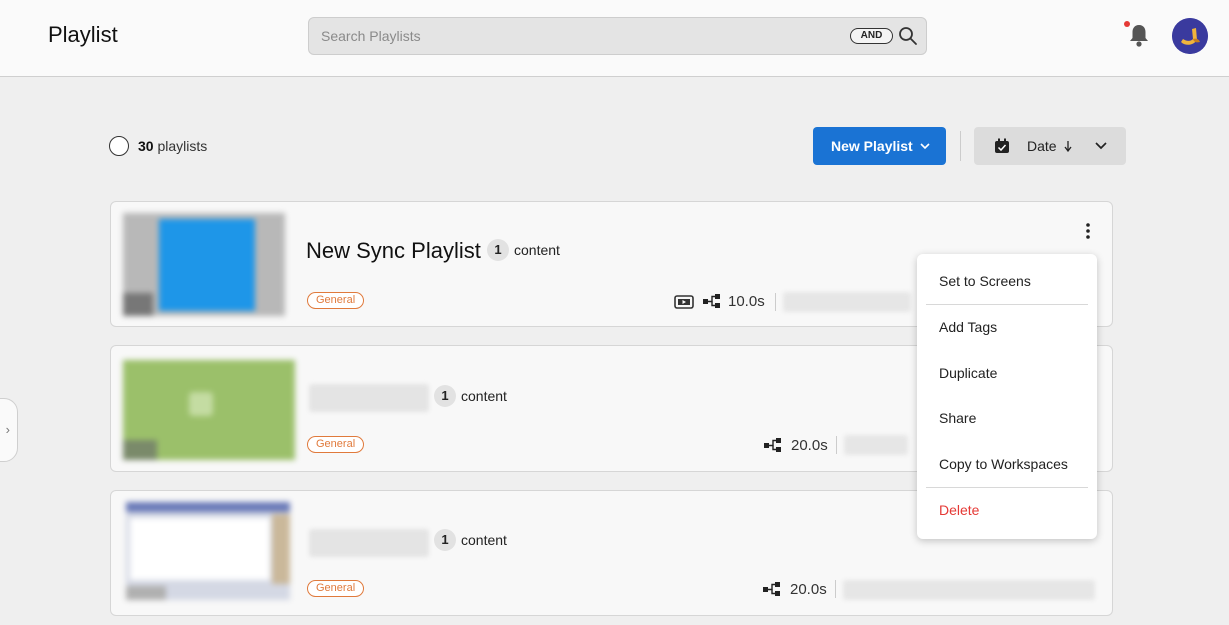  Describe the element at coordinates (872, 146) in the screenshot. I see `new-playlist-label: New Playlist` at that location.